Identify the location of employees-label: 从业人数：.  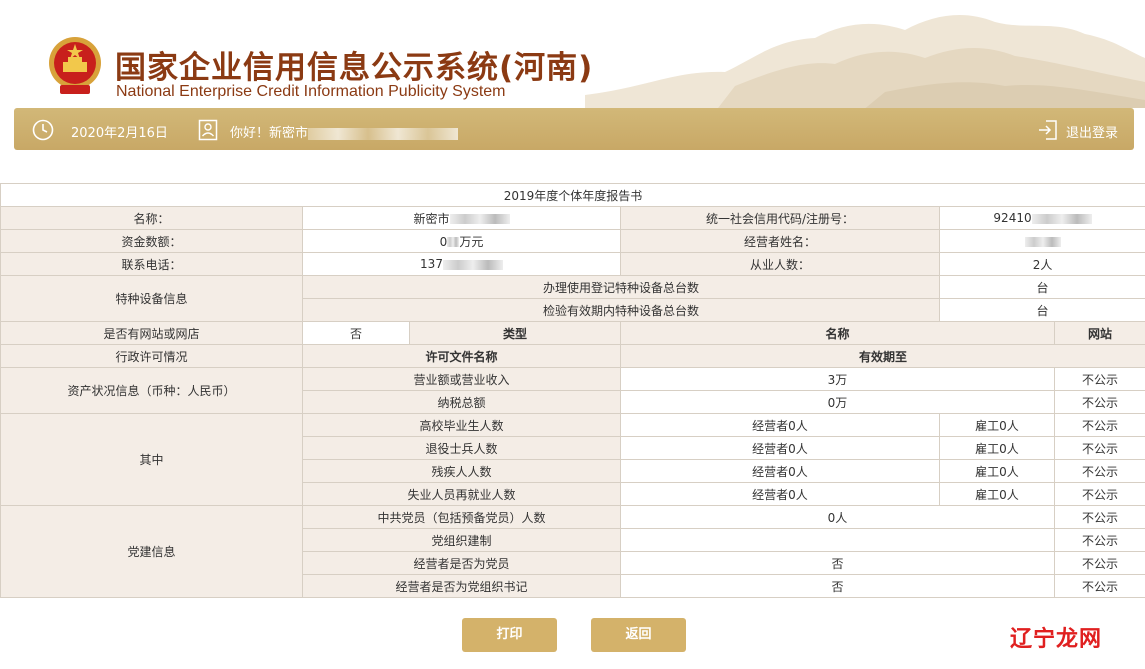
(780, 264).